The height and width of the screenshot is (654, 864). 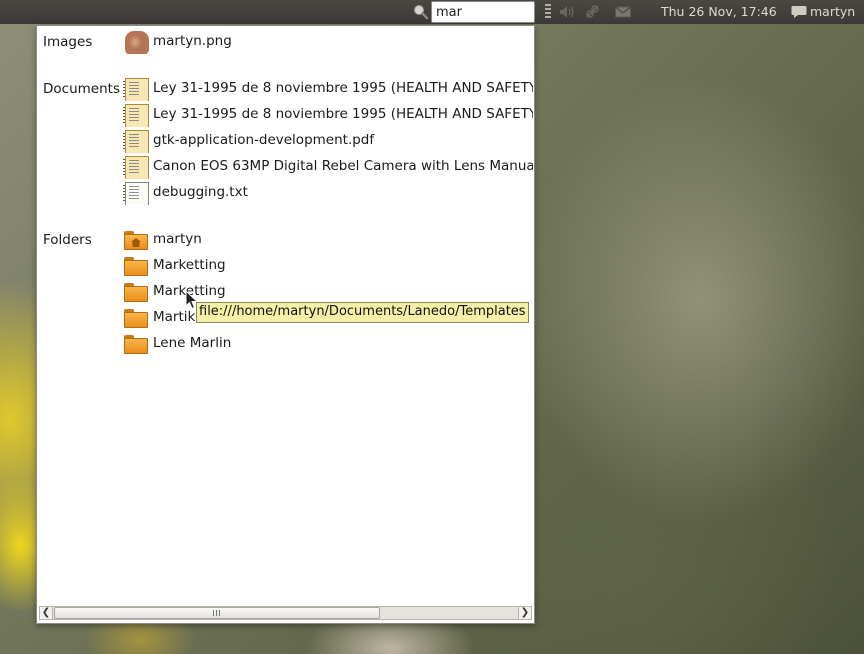 I want to click on avatar-icon, so click(x=137, y=42).